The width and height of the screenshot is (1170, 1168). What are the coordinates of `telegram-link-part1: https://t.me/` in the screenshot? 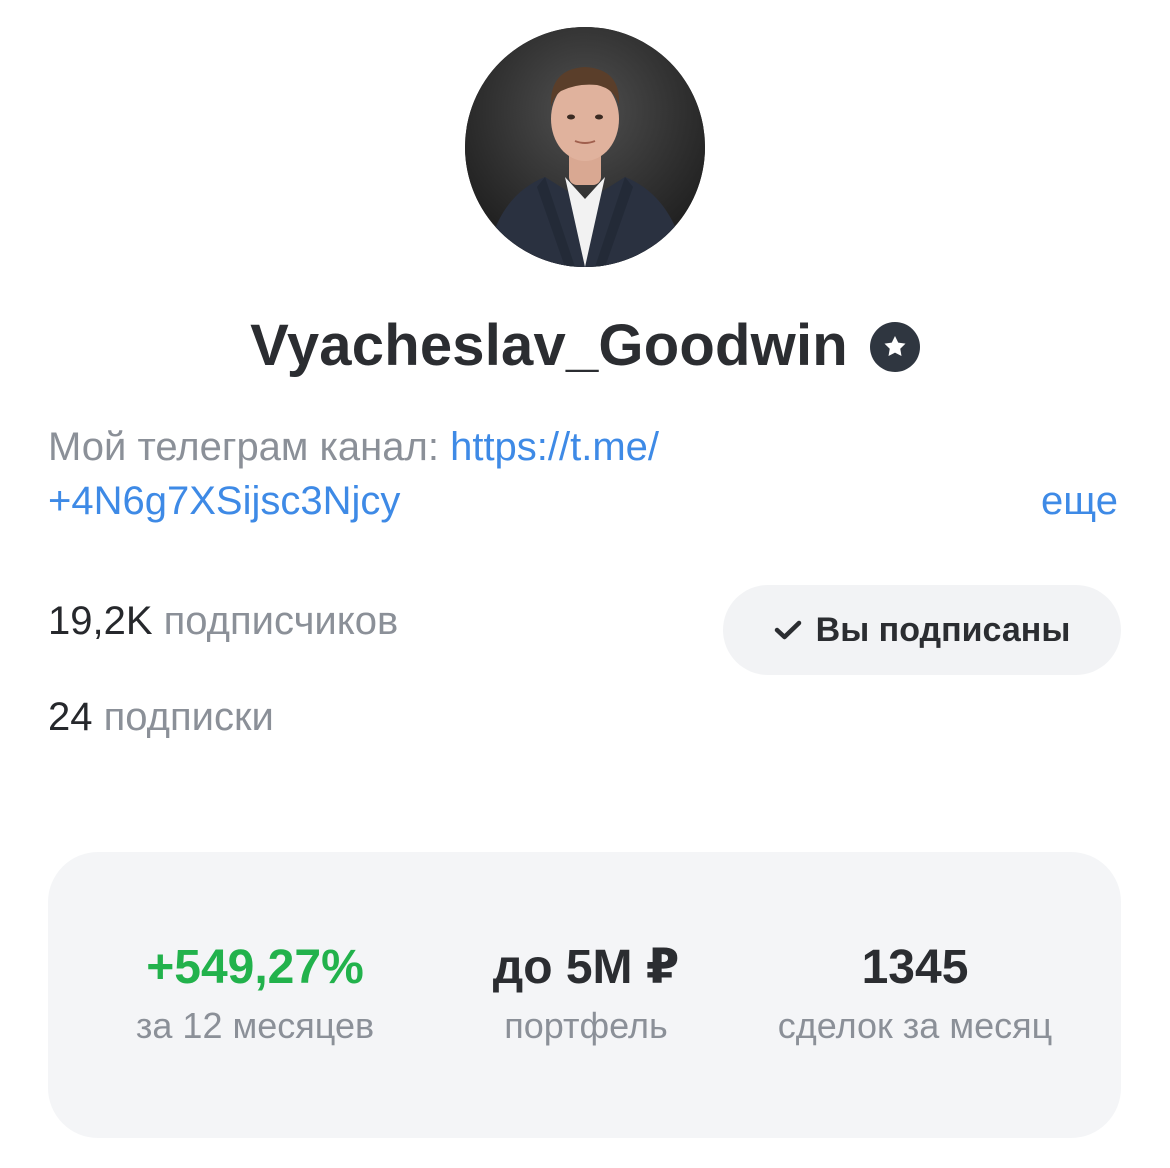 It's located at (554, 447).